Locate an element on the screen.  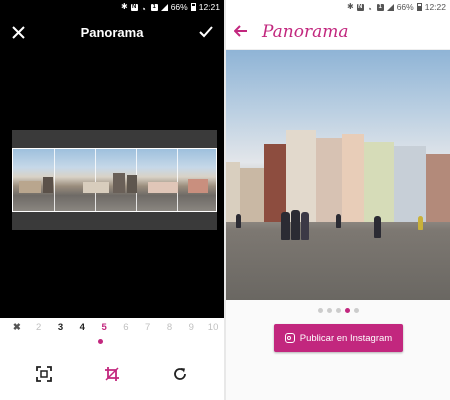
slider-option-8: 8 is located at coordinates (170, 327).